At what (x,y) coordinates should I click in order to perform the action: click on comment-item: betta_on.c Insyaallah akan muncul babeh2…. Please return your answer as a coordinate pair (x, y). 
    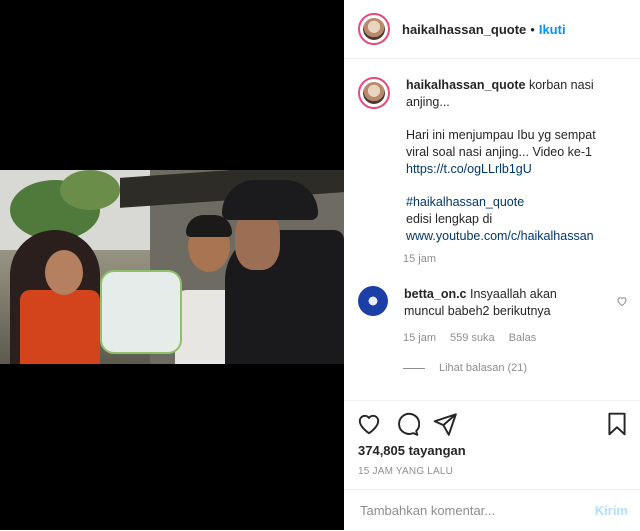
    Looking at the image, I should click on (493, 303).